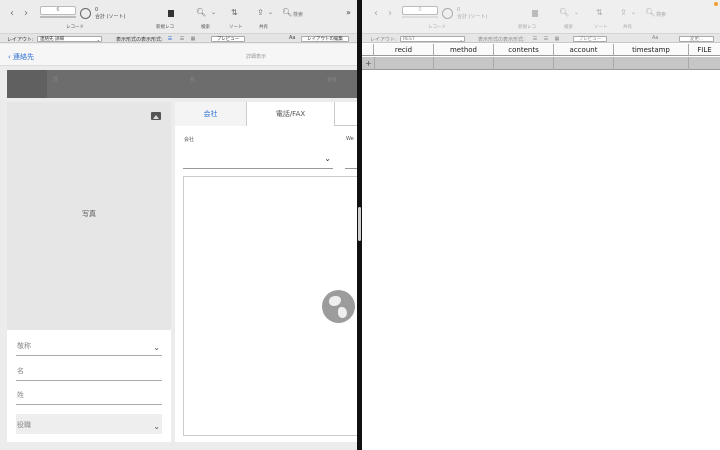 This screenshot has height=450, width=720. What do you see at coordinates (338, 306) in the screenshot?
I see `globe-icon` at bounding box center [338, 306].